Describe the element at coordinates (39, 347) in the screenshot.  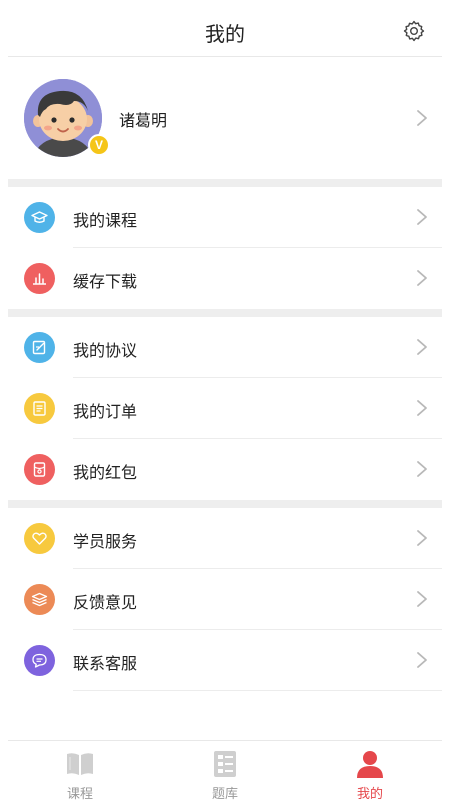
I see `edit-document-icon` at that location.